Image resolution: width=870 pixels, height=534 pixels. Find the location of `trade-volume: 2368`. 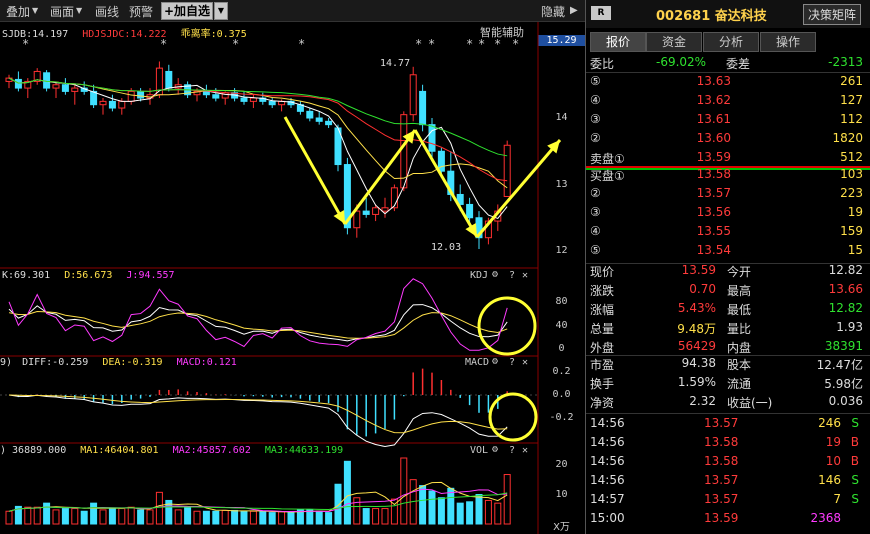

trade-volume: 2368 is located at coordinates (825, 518).